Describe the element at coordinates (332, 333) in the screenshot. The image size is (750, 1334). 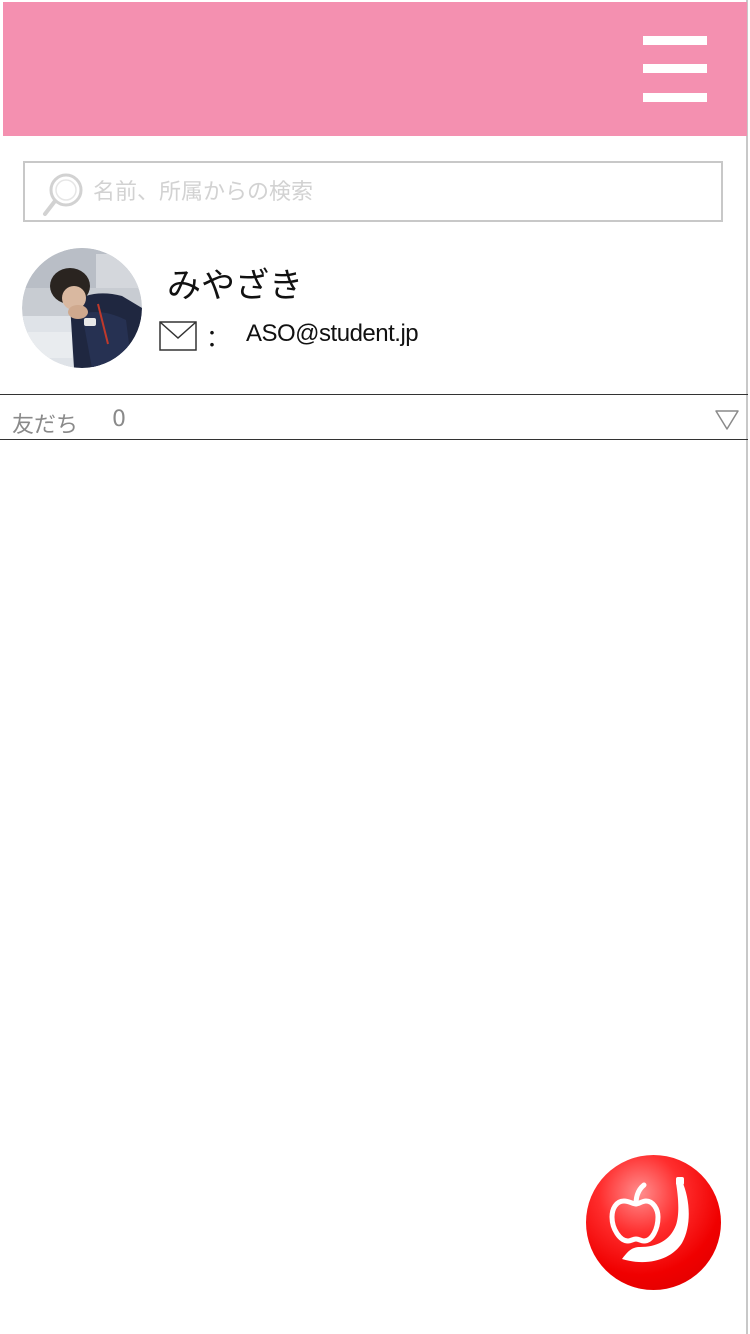
I see `profile-email: ASO@student.jp` at that location.